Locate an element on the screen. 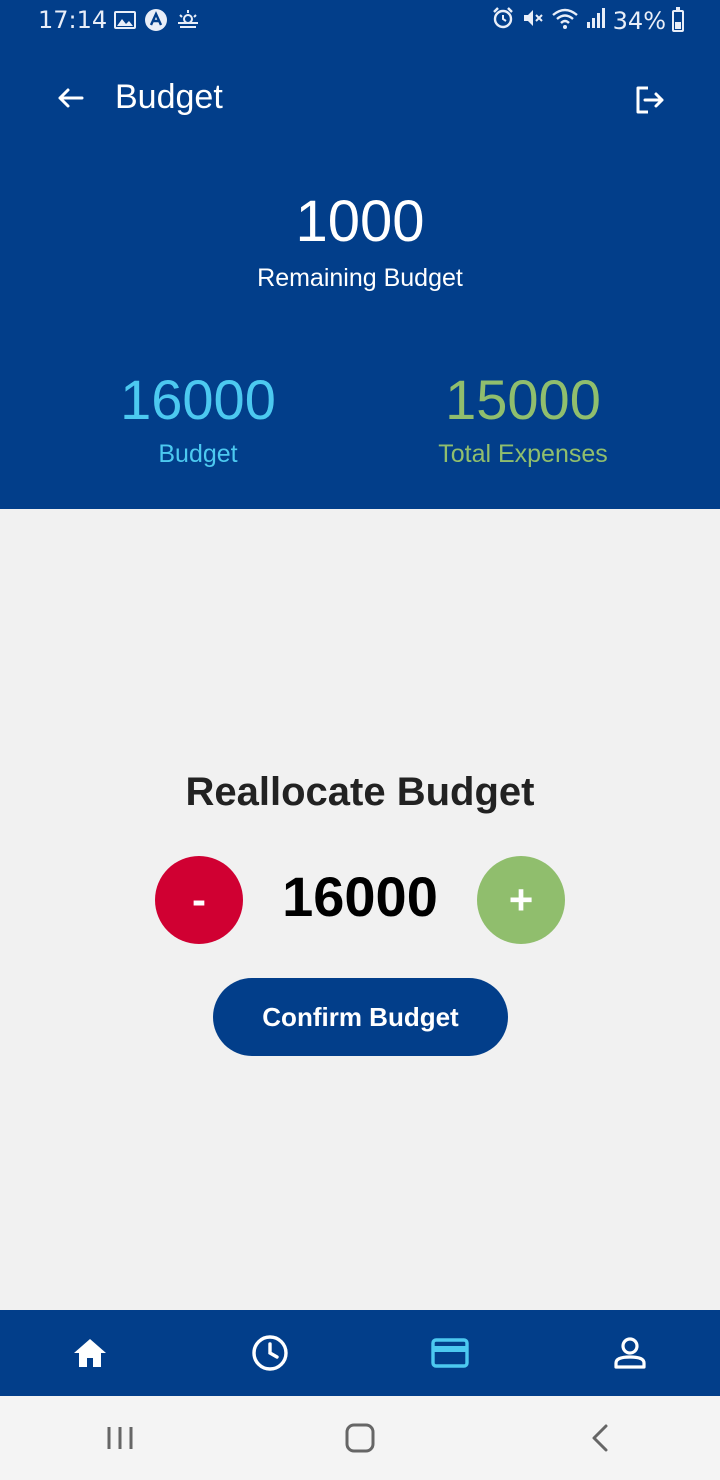  card-icon is located at coordinates (450, 1353).